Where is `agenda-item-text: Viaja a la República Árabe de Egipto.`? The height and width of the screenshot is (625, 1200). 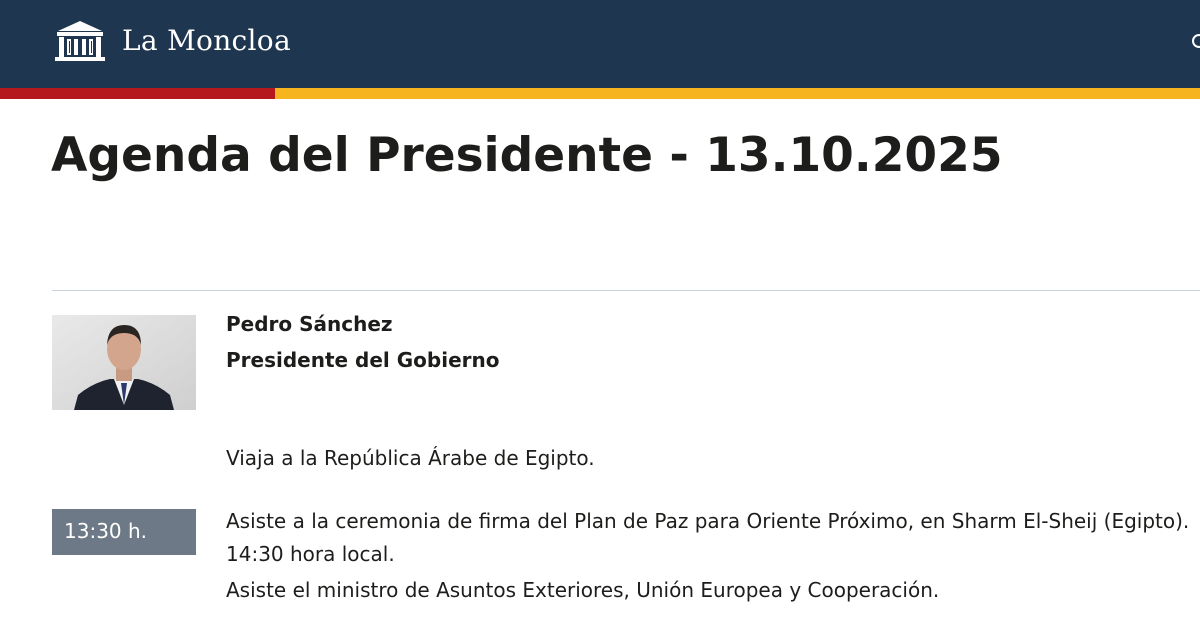
agenda-item-text: Viaja a la República Árabe de Egipto. is located at coordinates (410, 458).